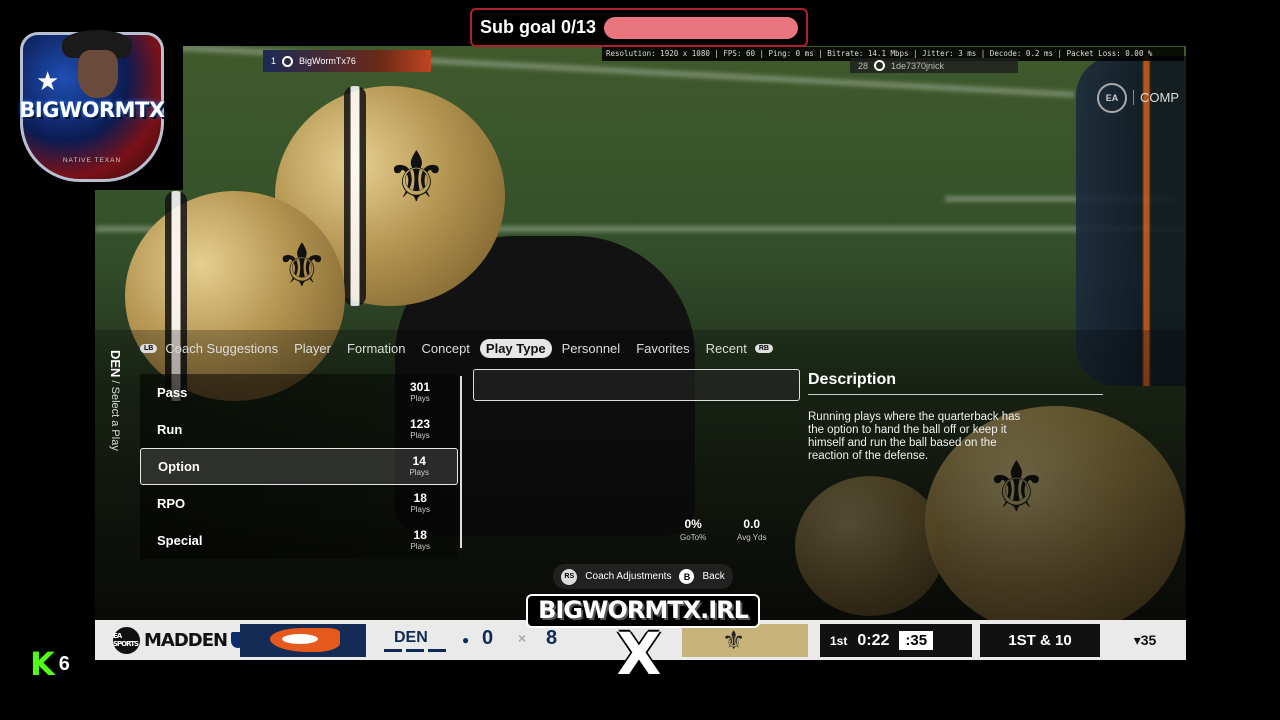  What do you see at coordinates (419, 428) in the screenshot?
I see `play-count: 123 Plays` at bounding box center [419, 428].